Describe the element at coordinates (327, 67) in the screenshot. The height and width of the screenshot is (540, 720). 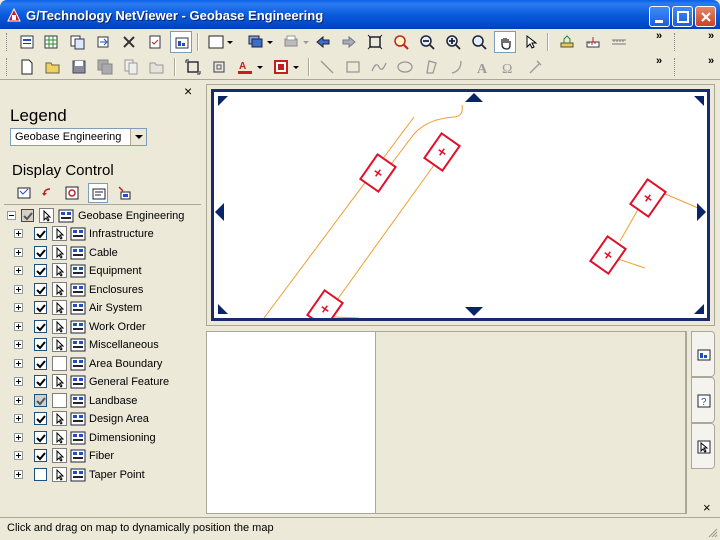
I see `line-icon` at that location.